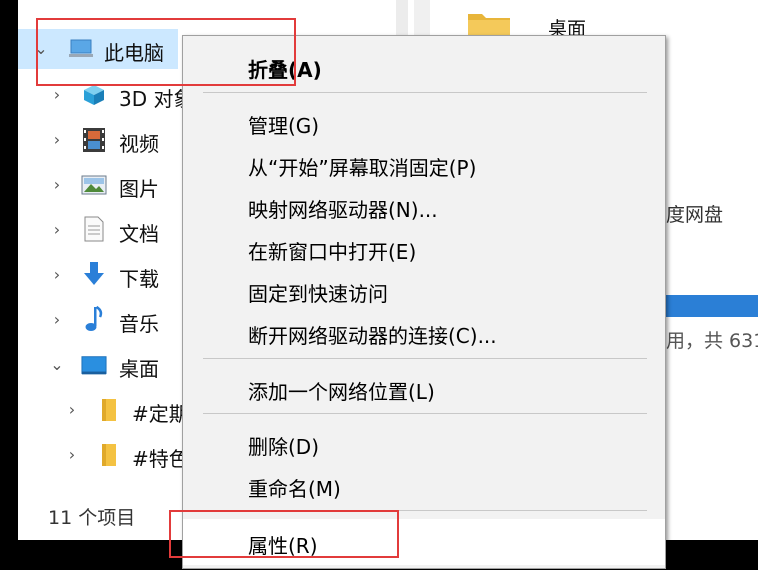 This screenshot has height=570, width=758. Describe the element at coordinates (284, 126) in the screenshot. I see `menu-item-label: 管理(G)` at that location.